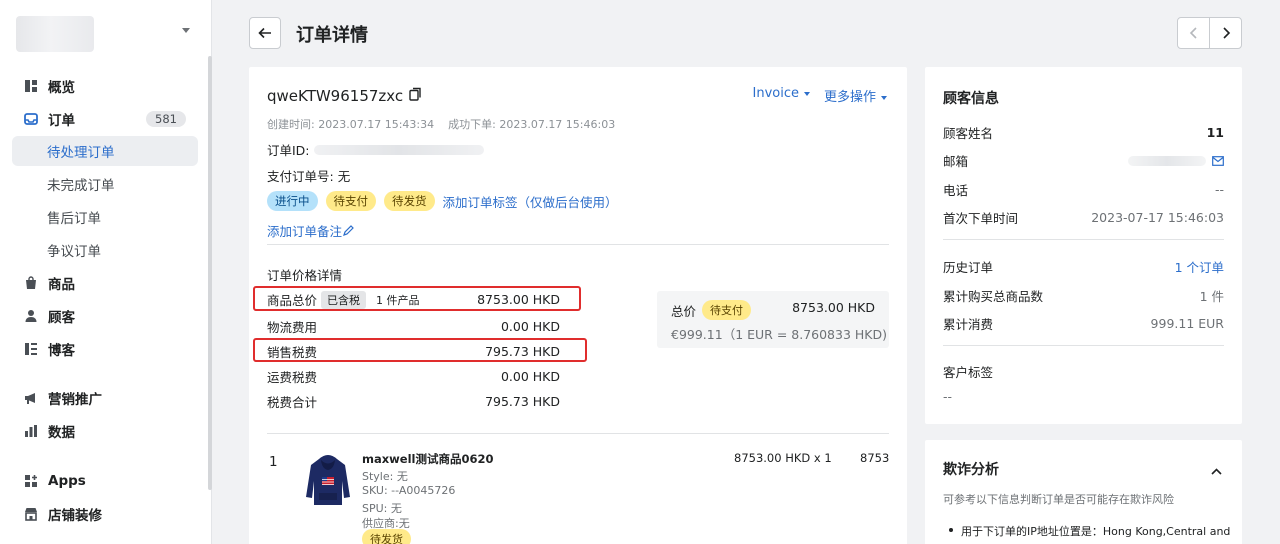 This screenshot has height=544, width=1280. What do you see at coordinates (105, 283) in the screenshot?
I see `nav-products: 商品` at bounding box center [105, 283].